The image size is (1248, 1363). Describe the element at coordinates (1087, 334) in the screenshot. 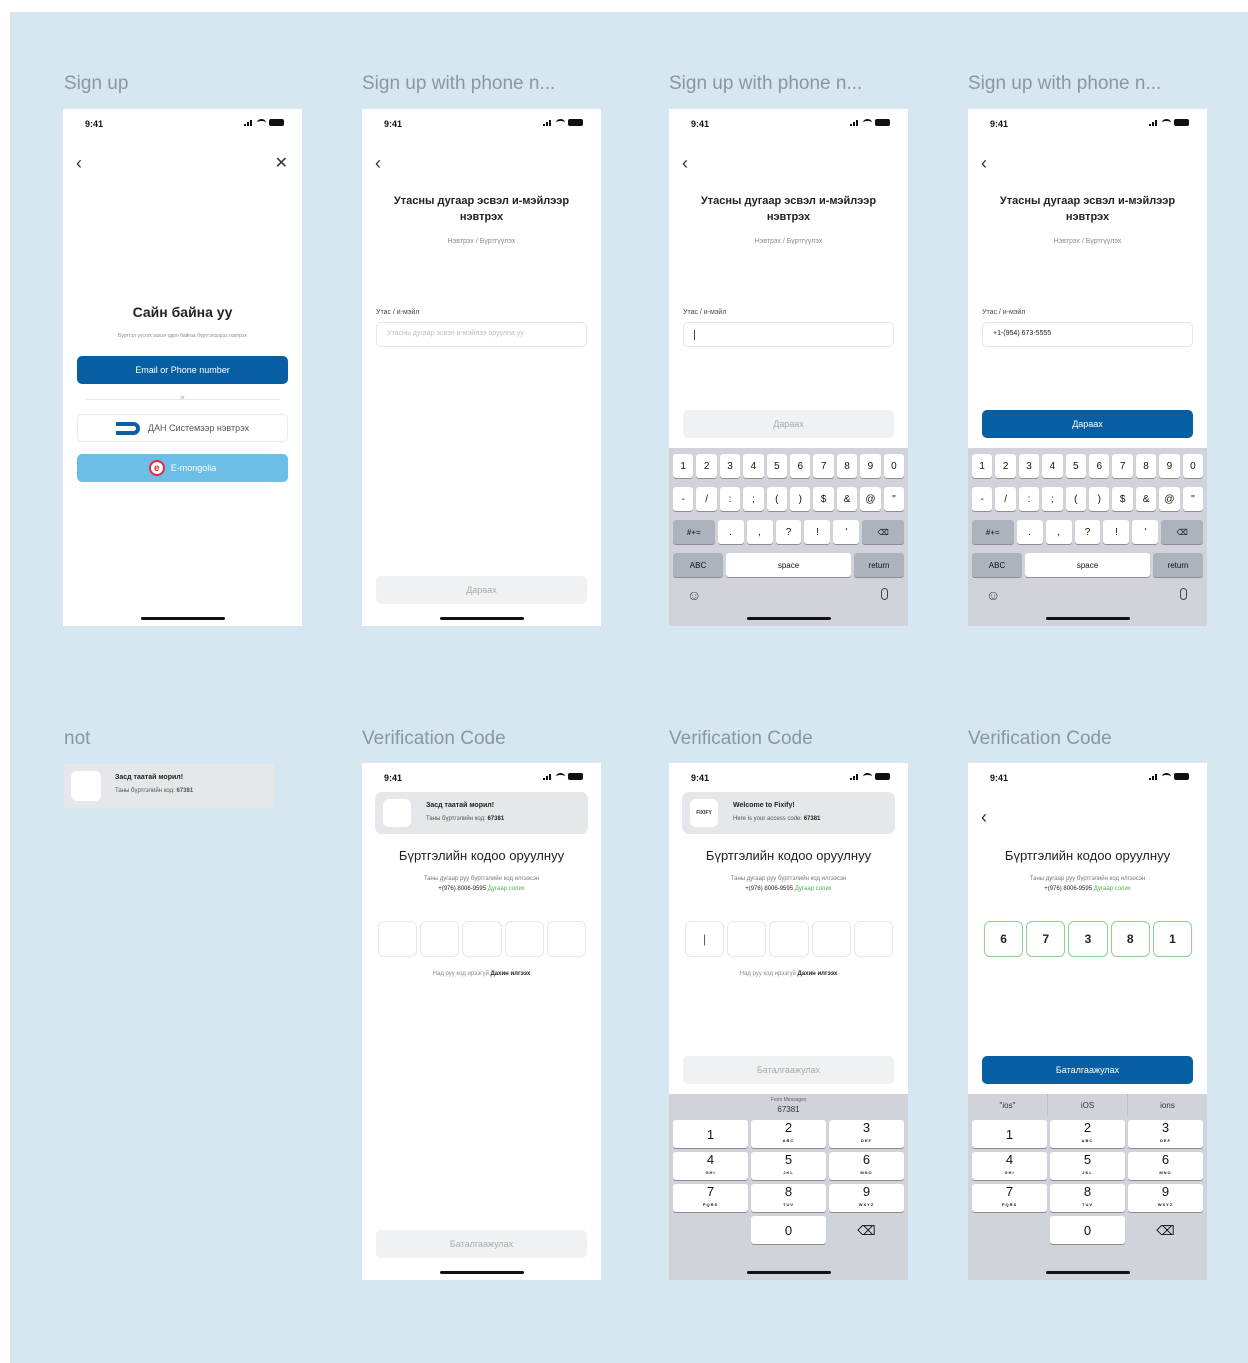

I see `phone-email-input: +1-(954) 673-5555` at that location.